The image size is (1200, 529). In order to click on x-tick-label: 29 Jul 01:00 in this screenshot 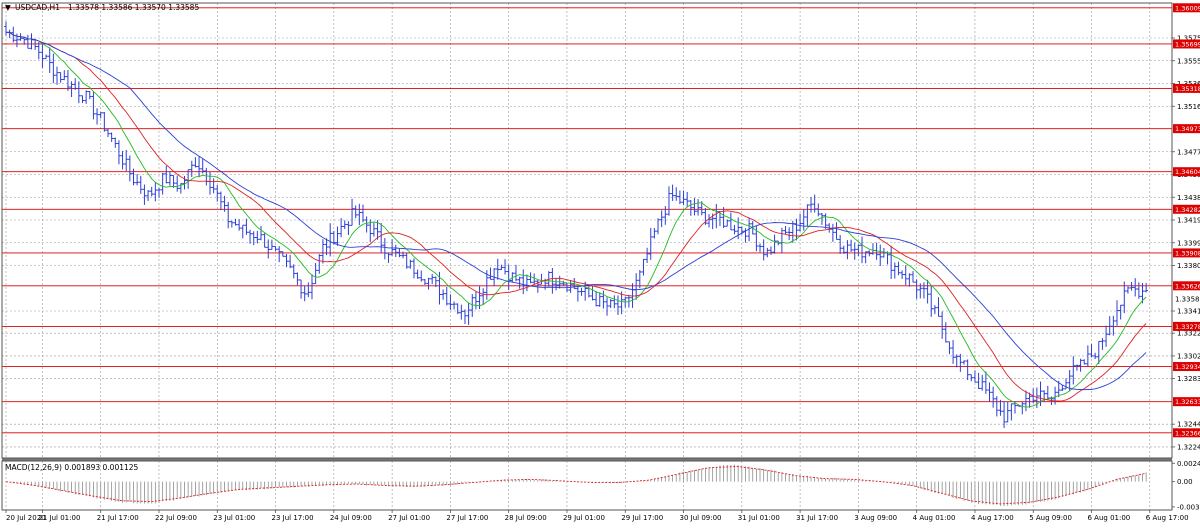, I will do `click(584, 518)`.